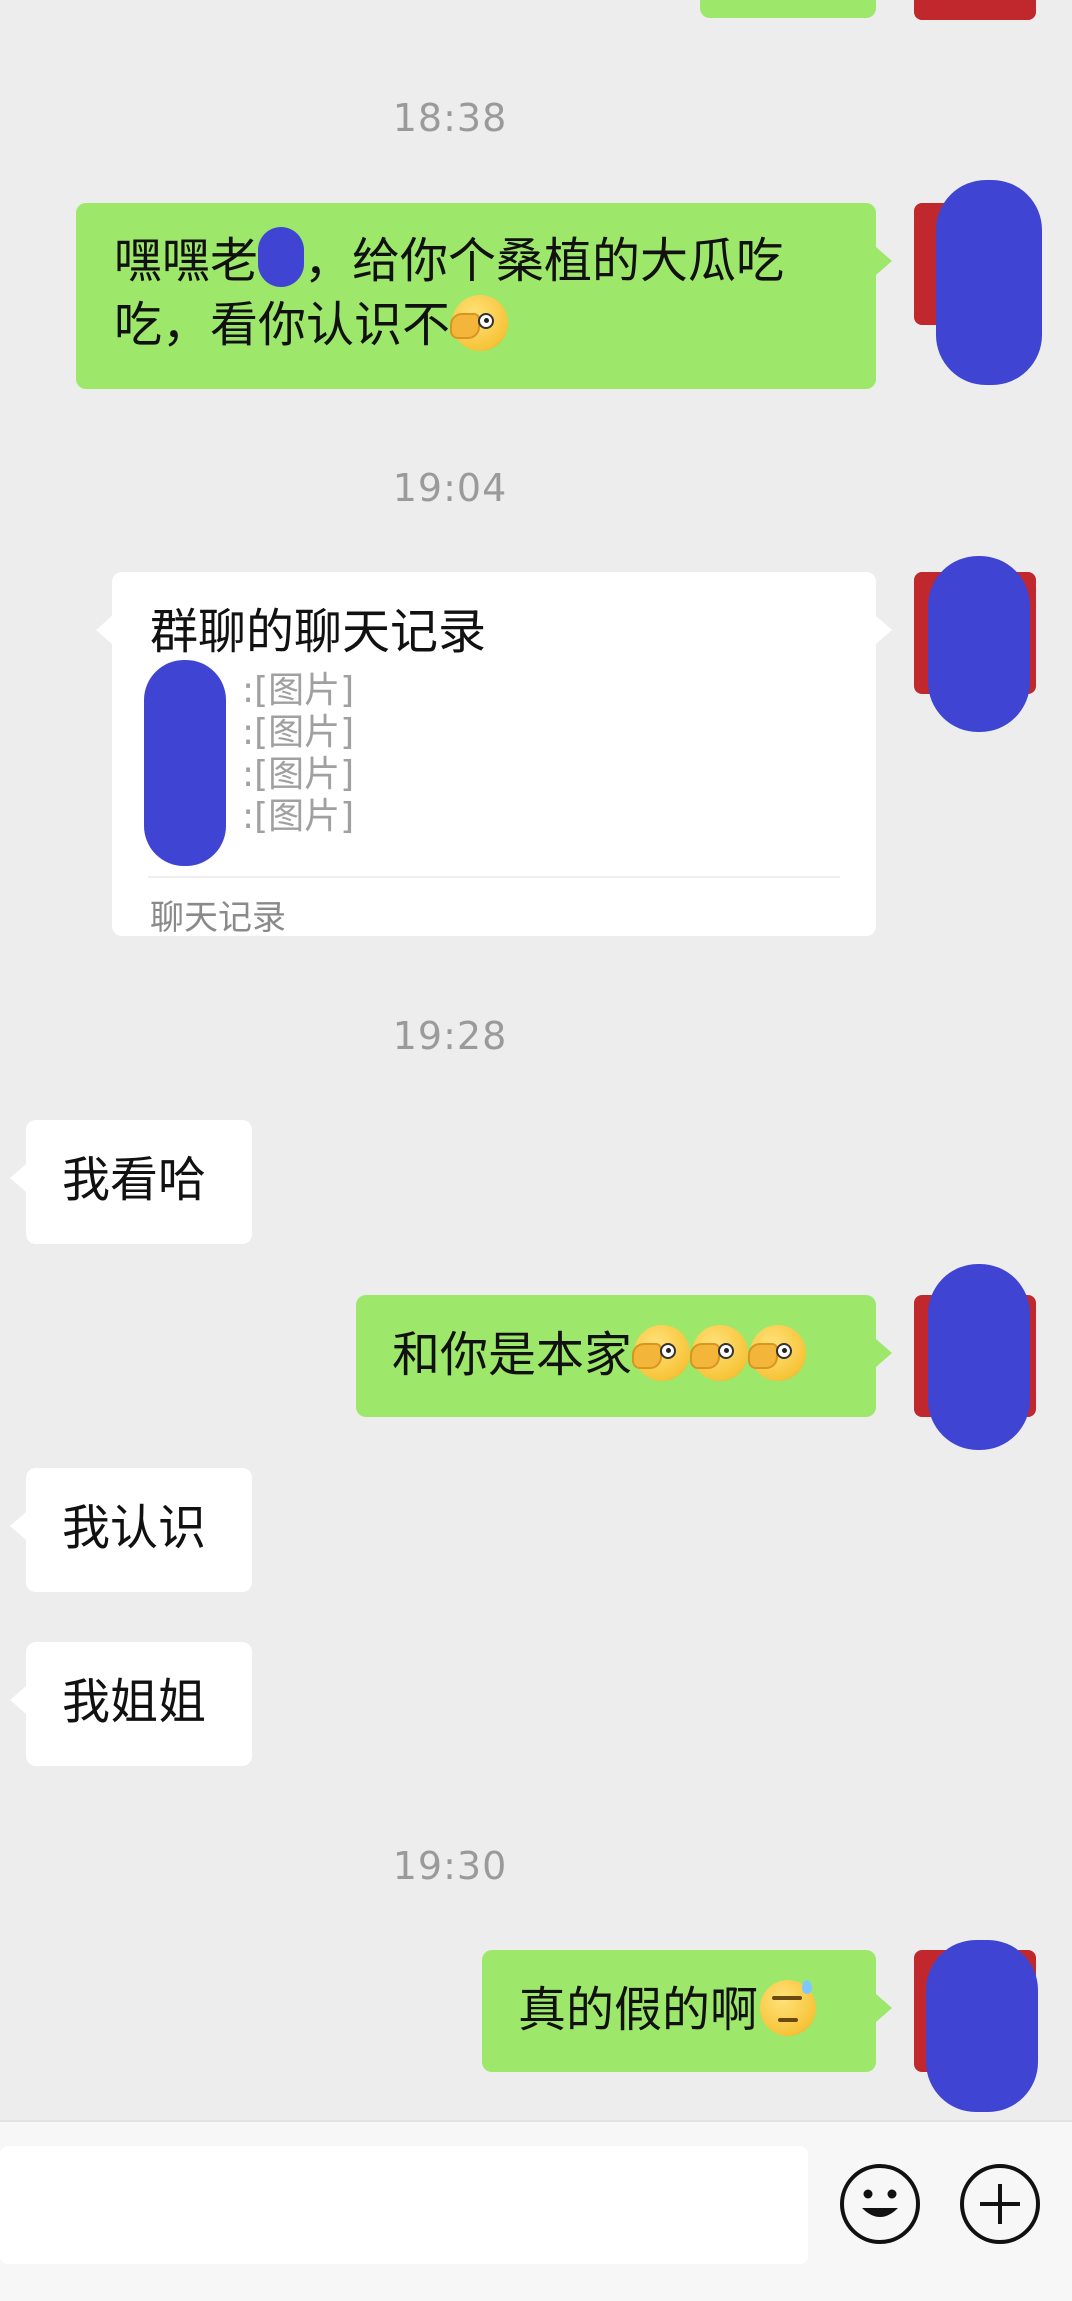 The image size is (1072, 2301). Describe the element at coordinates (788, 9) in the screenshot. I see `partial-bubble` at that location.